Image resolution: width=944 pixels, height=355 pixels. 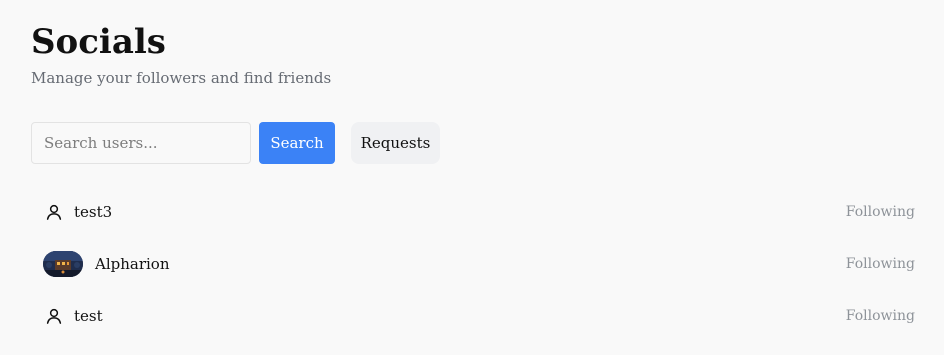 I want to click on search-input, so click(x=141, y=143).